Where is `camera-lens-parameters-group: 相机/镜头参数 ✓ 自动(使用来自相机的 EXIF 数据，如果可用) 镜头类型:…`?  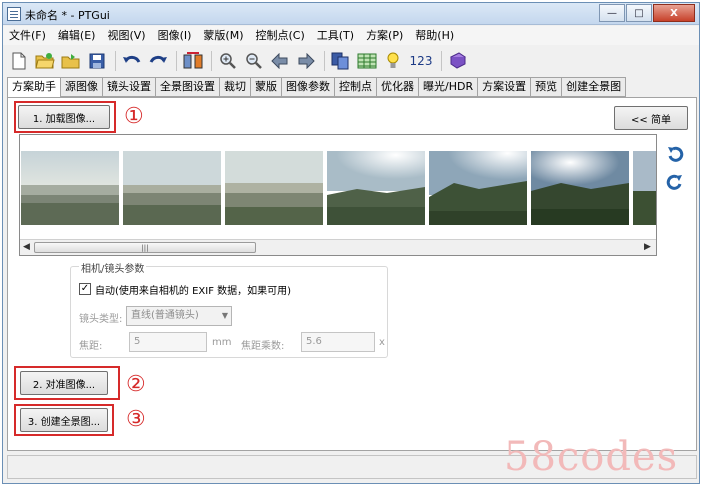 camera-lens-parameters-group: 相机/镜头参数 ✓ 自动(使用来自相机的 EXIF 数据，如果可用) 镜头类型:… is located at coordinates (229, 309).